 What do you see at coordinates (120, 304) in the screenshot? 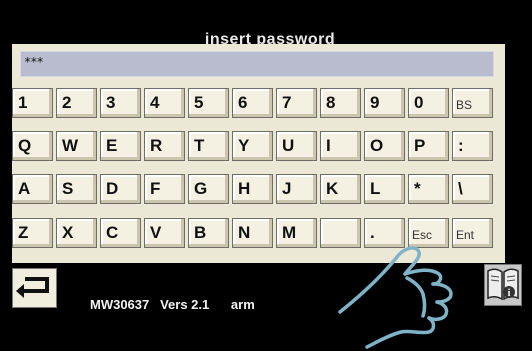
I see `model-number: MW30637` at bounding box center [120, 304].